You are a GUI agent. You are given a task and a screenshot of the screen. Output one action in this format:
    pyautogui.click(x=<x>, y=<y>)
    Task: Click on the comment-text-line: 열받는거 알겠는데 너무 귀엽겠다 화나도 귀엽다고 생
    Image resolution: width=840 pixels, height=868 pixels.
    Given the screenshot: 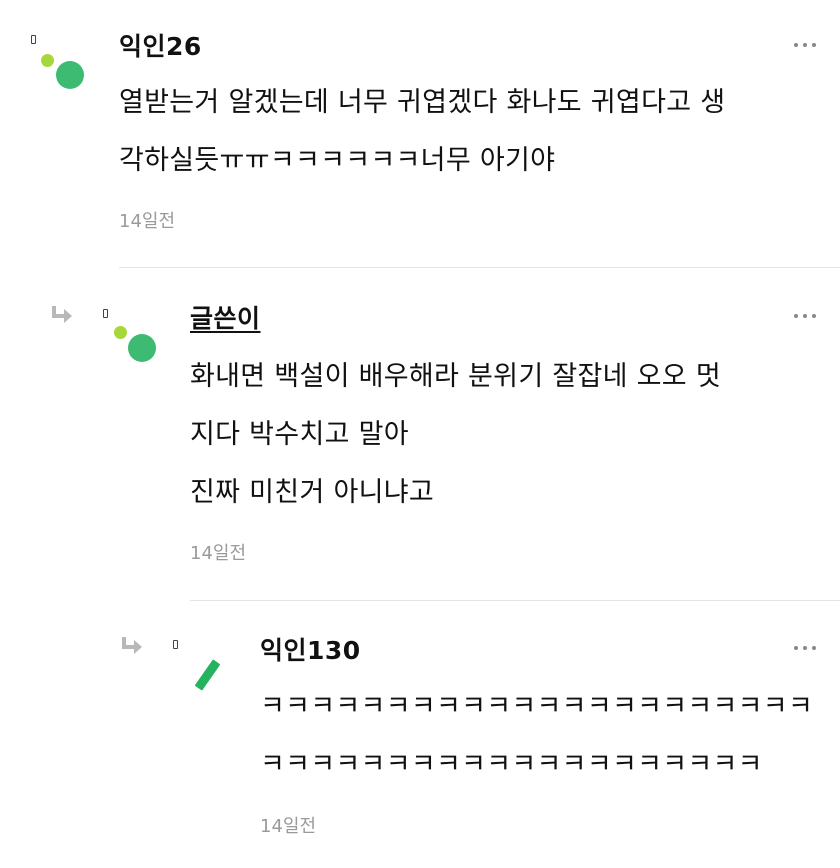 What is the action you would take?
    pyautogui.click(x=422, y=102)
    